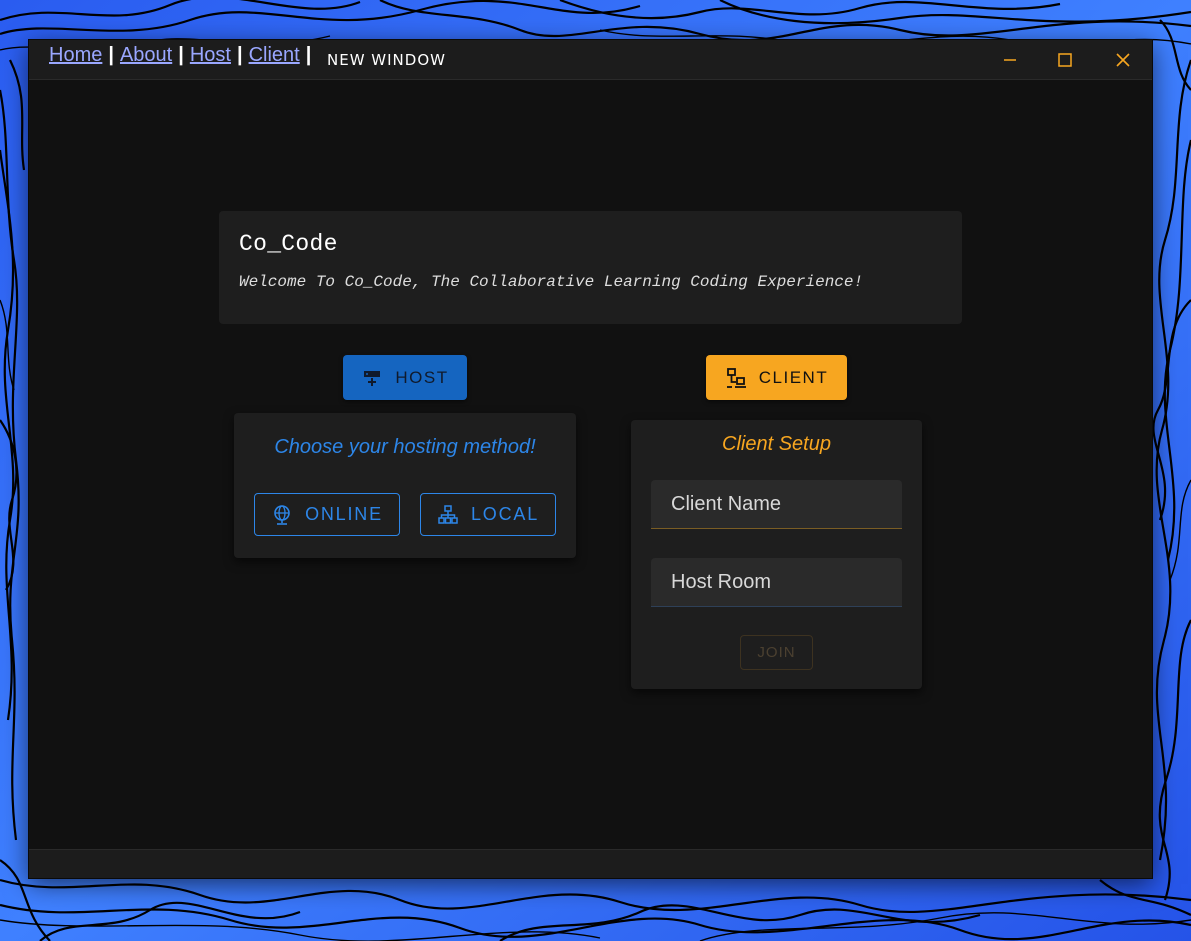 The width and height of the screenshot is (1191, 941). Describe the element at coordinates (726, 503) in the screenshot. I see `client-name-placeholder: Client Name` at that location.